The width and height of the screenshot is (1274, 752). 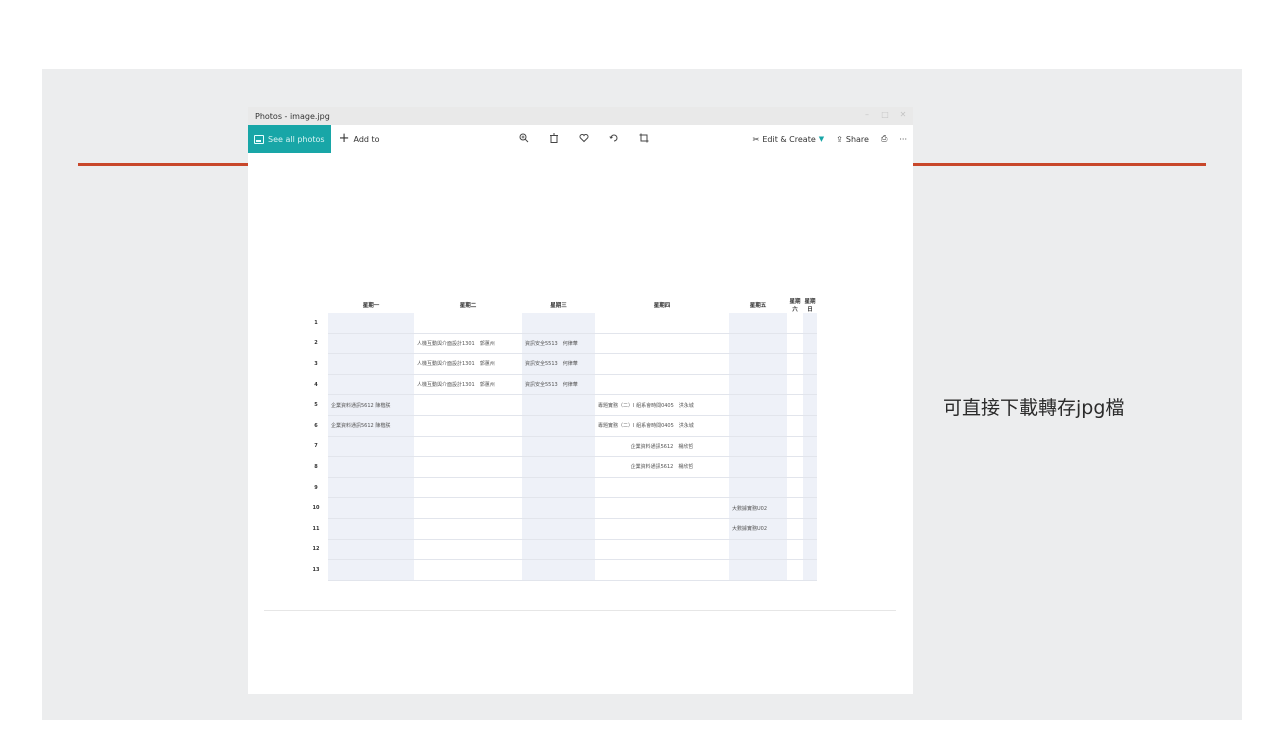 What do you see at coordinates (758, 306) in the screenshot?
I see `header-friday: 星期五` at bounding box center [758, 306].